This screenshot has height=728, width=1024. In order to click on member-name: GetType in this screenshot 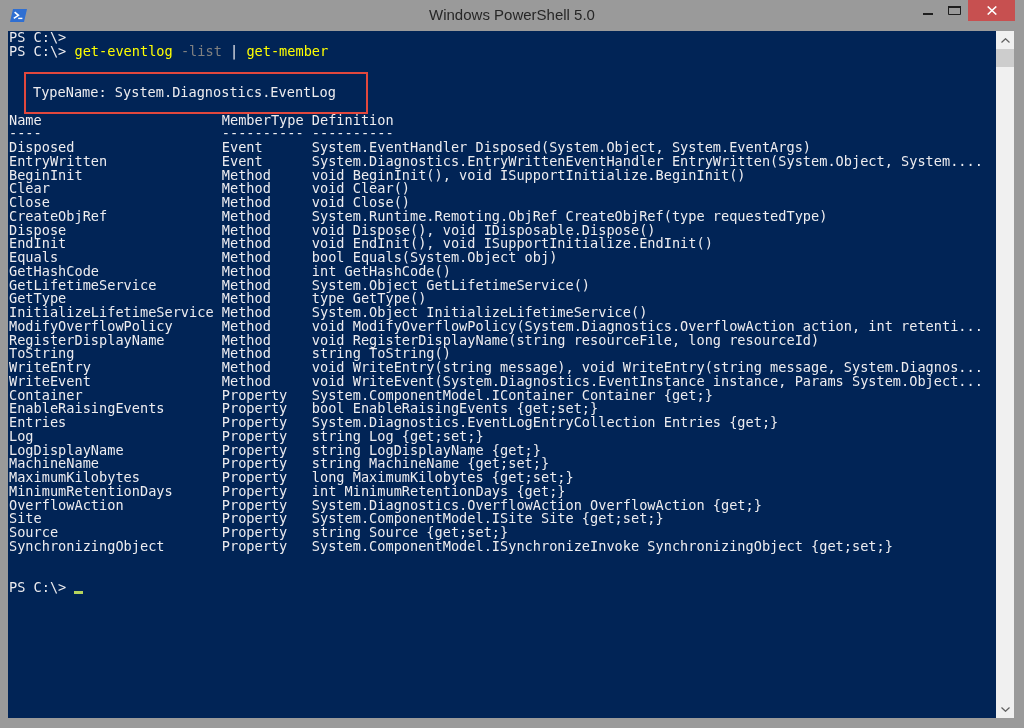, I will do `click(38, 299)`.